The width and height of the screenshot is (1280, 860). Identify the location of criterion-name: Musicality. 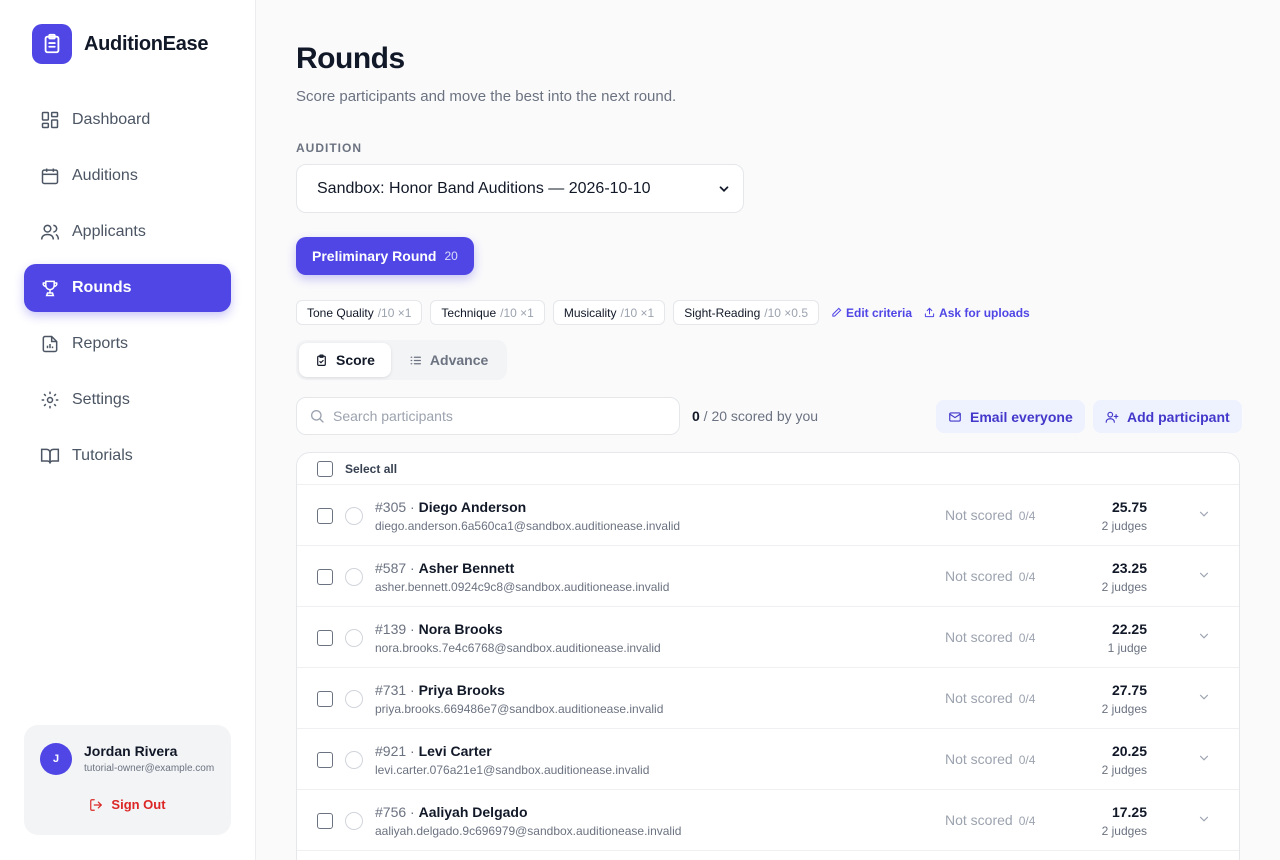
(590, 312).